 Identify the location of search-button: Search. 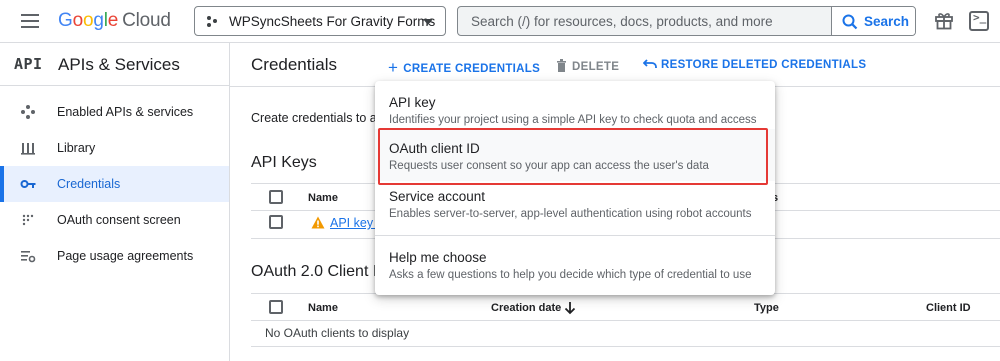
(873, 21).